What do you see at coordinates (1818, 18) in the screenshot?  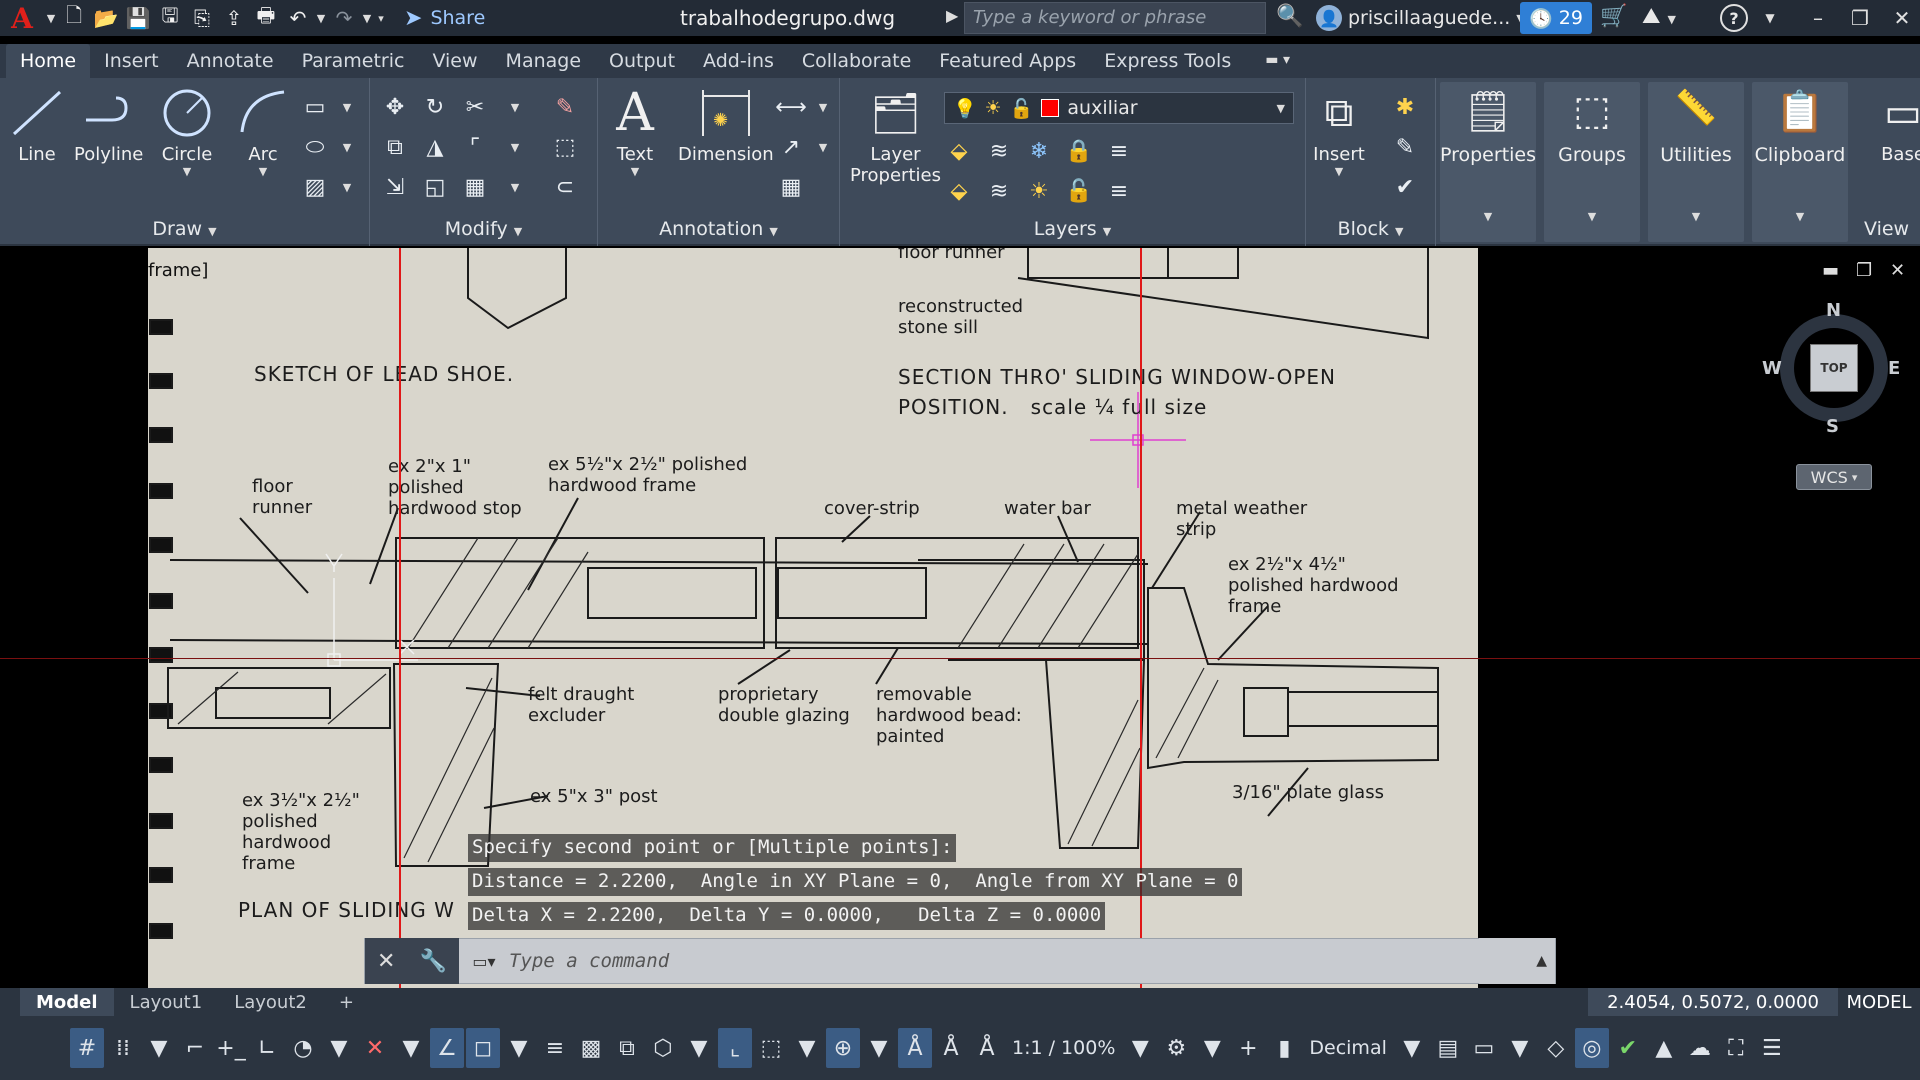 I see `minimize-icon: –` at bounding box center [1818, 18].